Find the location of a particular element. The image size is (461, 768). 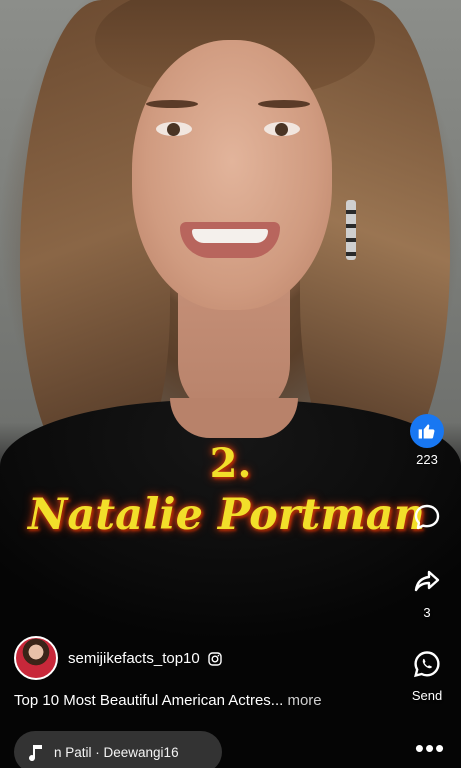

teeth is located at coordinates (230, 236).